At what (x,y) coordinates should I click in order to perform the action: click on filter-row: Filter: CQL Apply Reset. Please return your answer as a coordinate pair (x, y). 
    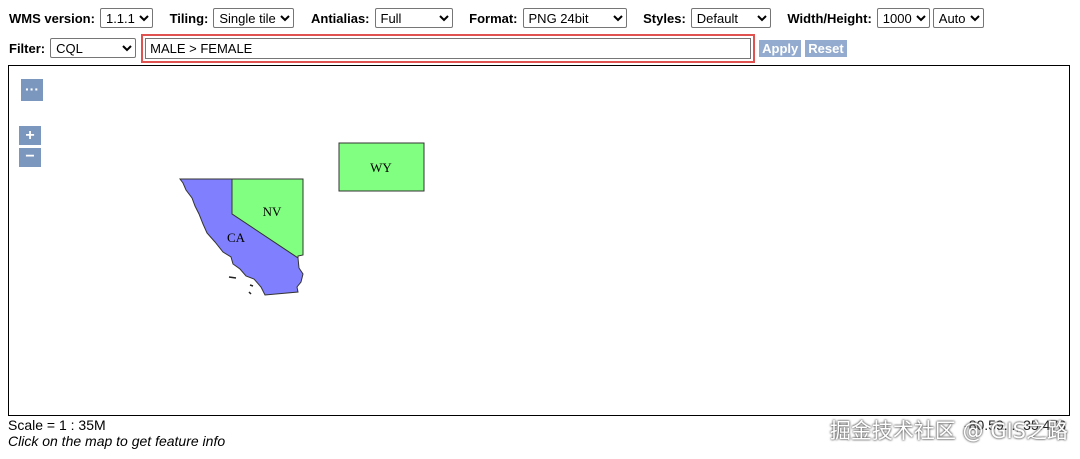
    Looking at the image, I should click on (428, 48).